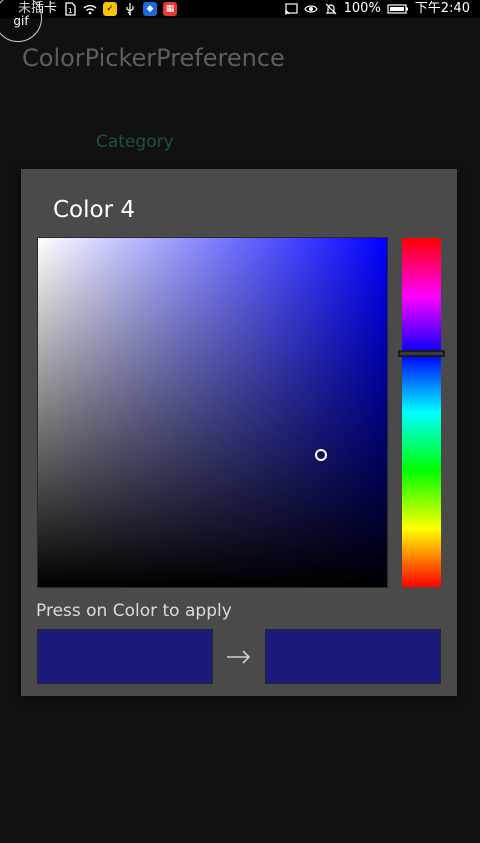  What do you see at coordinates (135, 142) in the screenshot?
I see `preference-category: Category` at bounding box center [135, 142].